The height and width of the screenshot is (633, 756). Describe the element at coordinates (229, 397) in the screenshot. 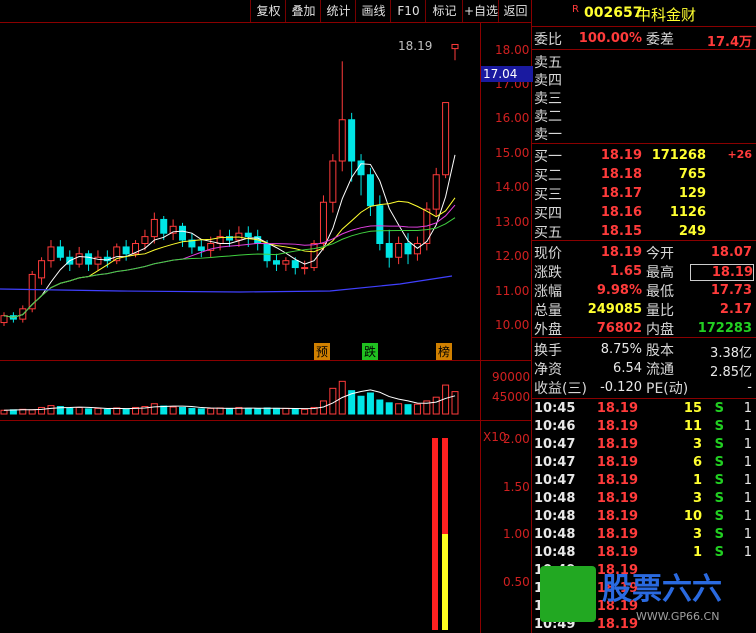

I see `volume-bars` at that location.